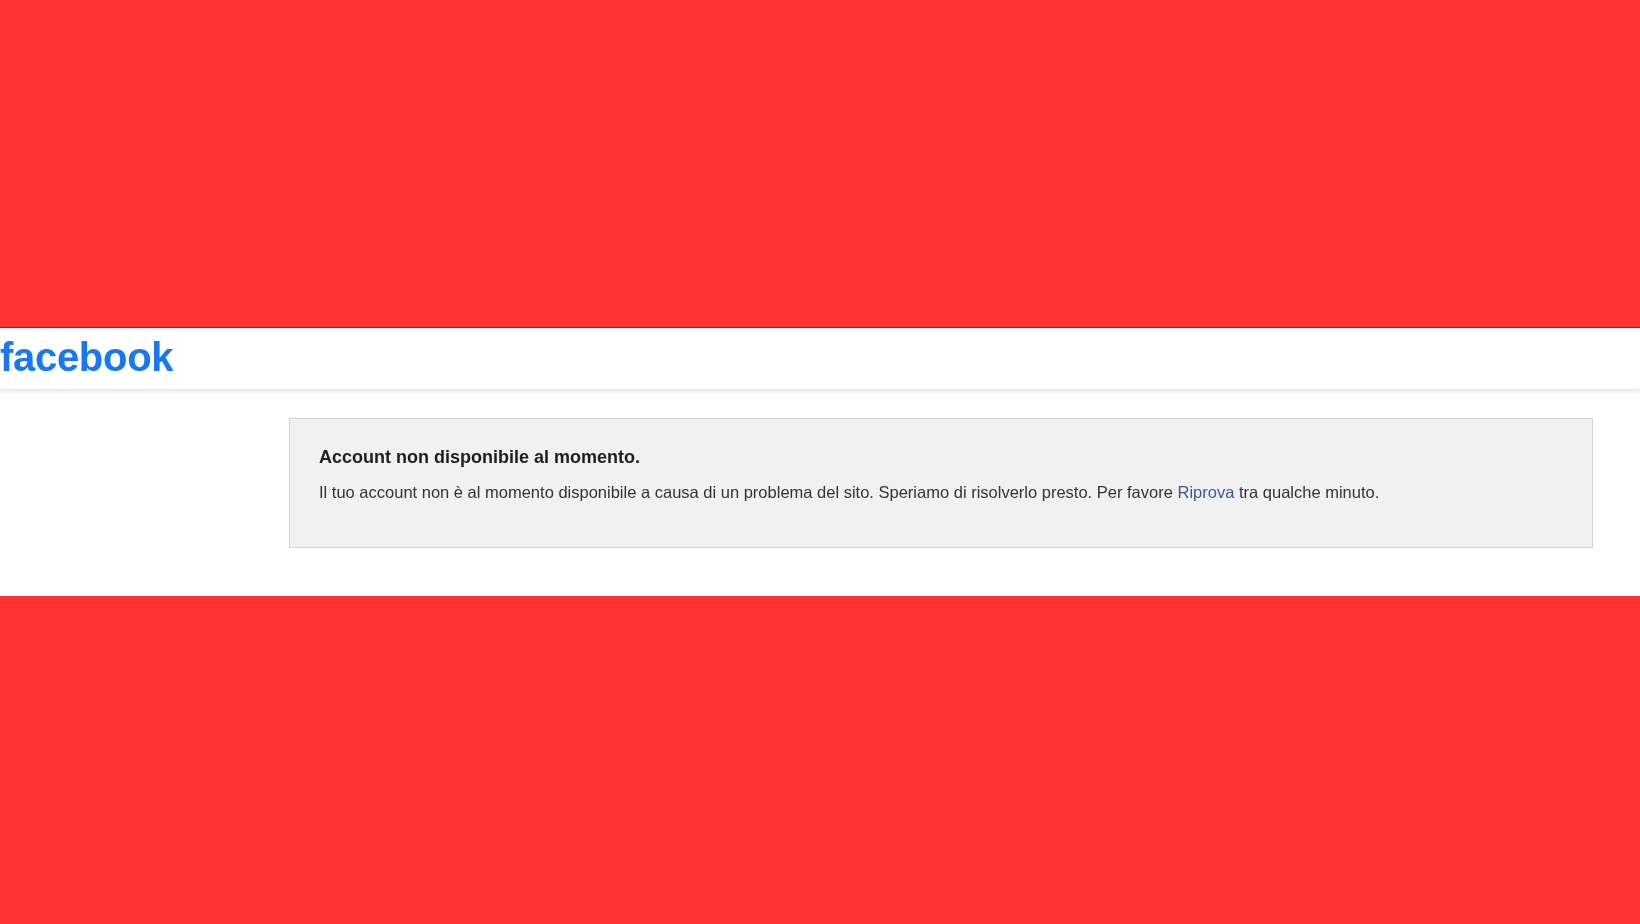 The image size is (1640, 924). Describe the element at coordinates (480, 457) in the screenshot. I see `notice-title: Account non disponibile al momento.` at that location.